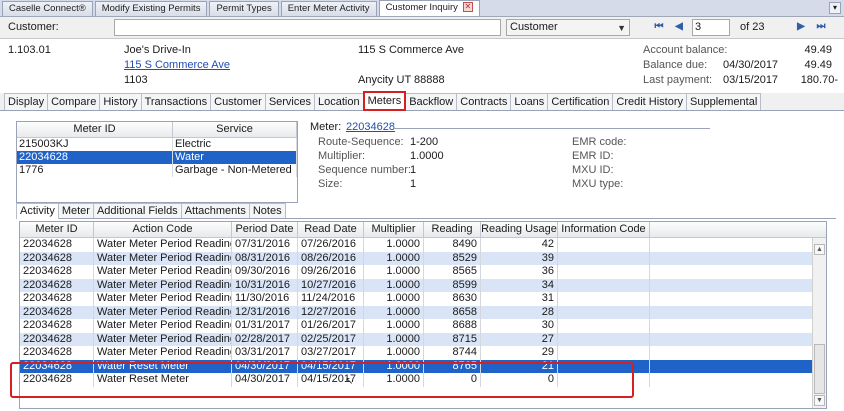 Image resolution: width=844 pixels, height=411 pixels. What do you see at coordinates (604, 229) in the screenshot?
I see `column-header-information-code: Information Code` at bounding box center [604, 229].